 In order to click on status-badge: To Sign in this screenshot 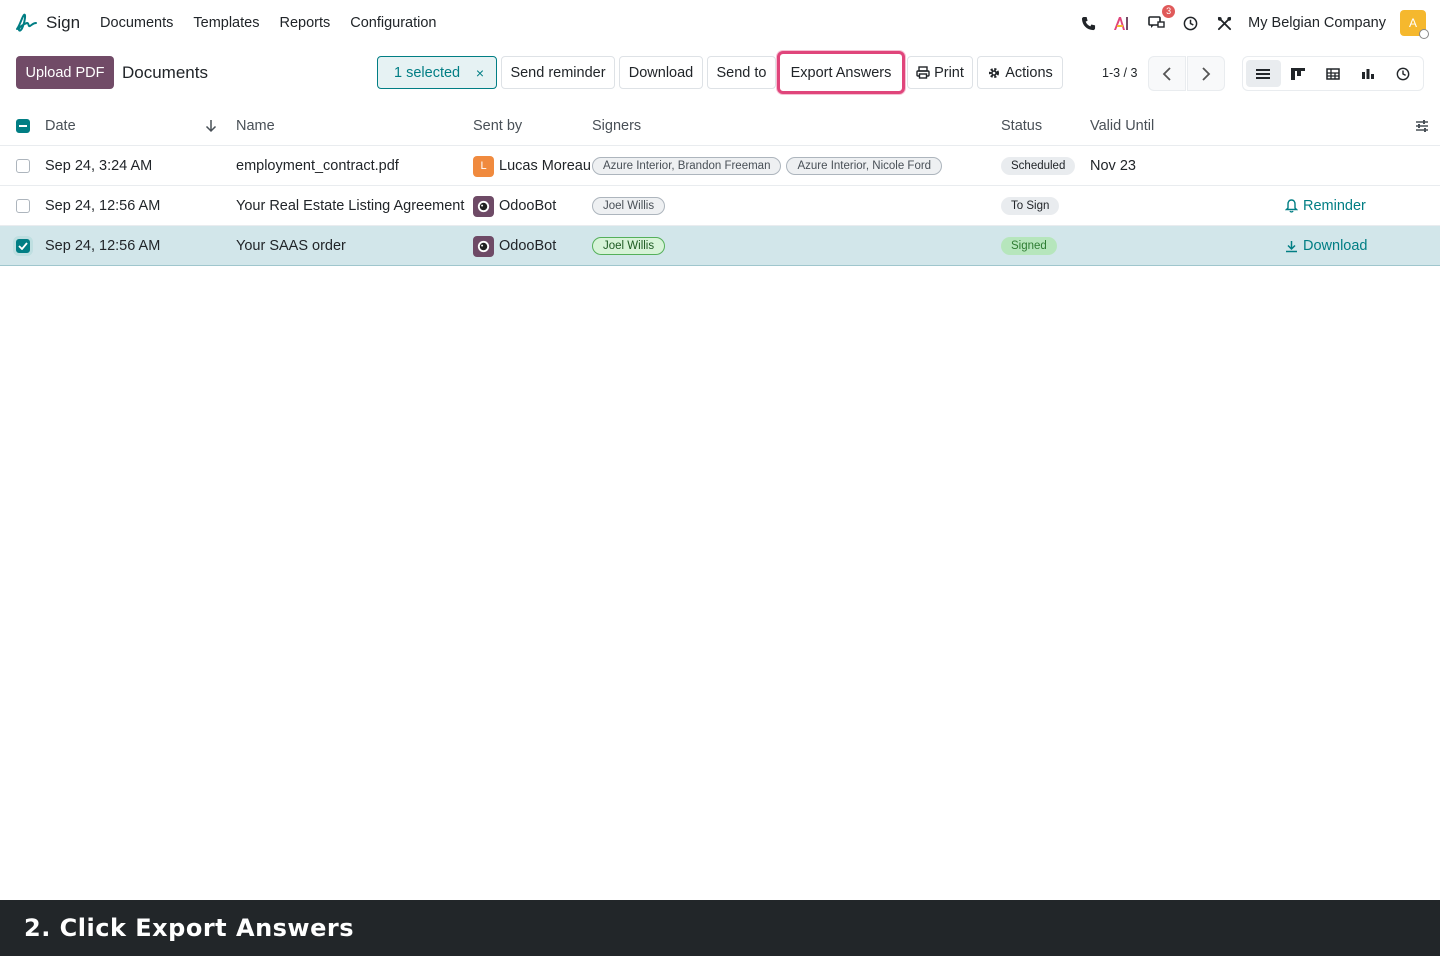, I will do `click(1030, 206)`.